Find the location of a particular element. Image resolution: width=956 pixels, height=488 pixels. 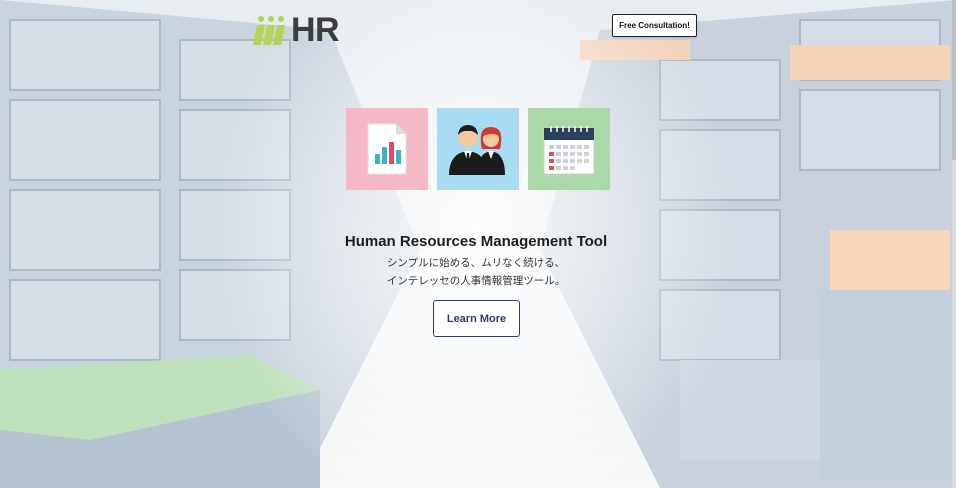

free-consultation-button: Free Consultation! is located at coordinates (654, 25).